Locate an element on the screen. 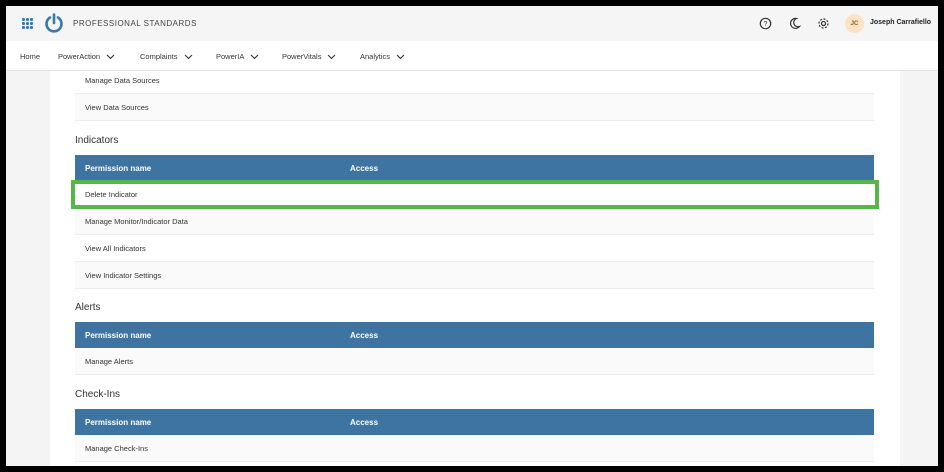 Image resolution: width=944 pixels, height=472 pixels. nav-item-label: Analytics is located at coordinates (375, 56).